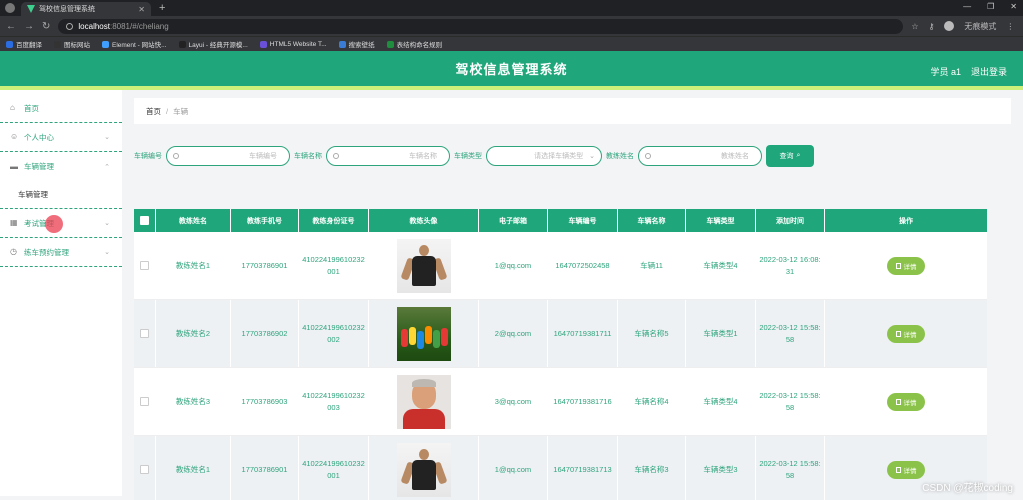 The width and height of the screenshot is (1023, 500). Describe the element at coordinates (980, 26) in the screenshot. I see `profile-label: 无痕模式` at that location.